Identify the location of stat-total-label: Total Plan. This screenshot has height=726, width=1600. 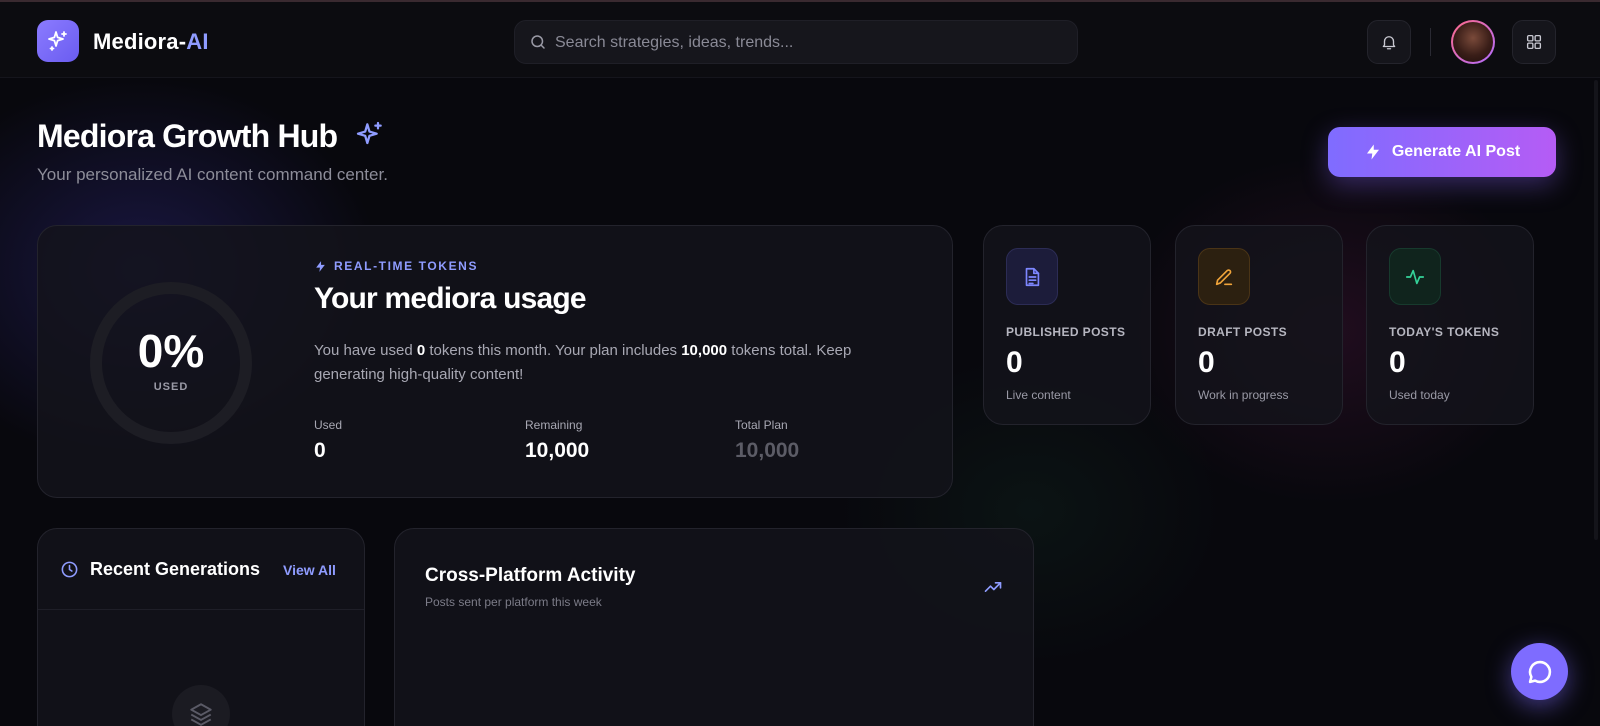
(761, 425).